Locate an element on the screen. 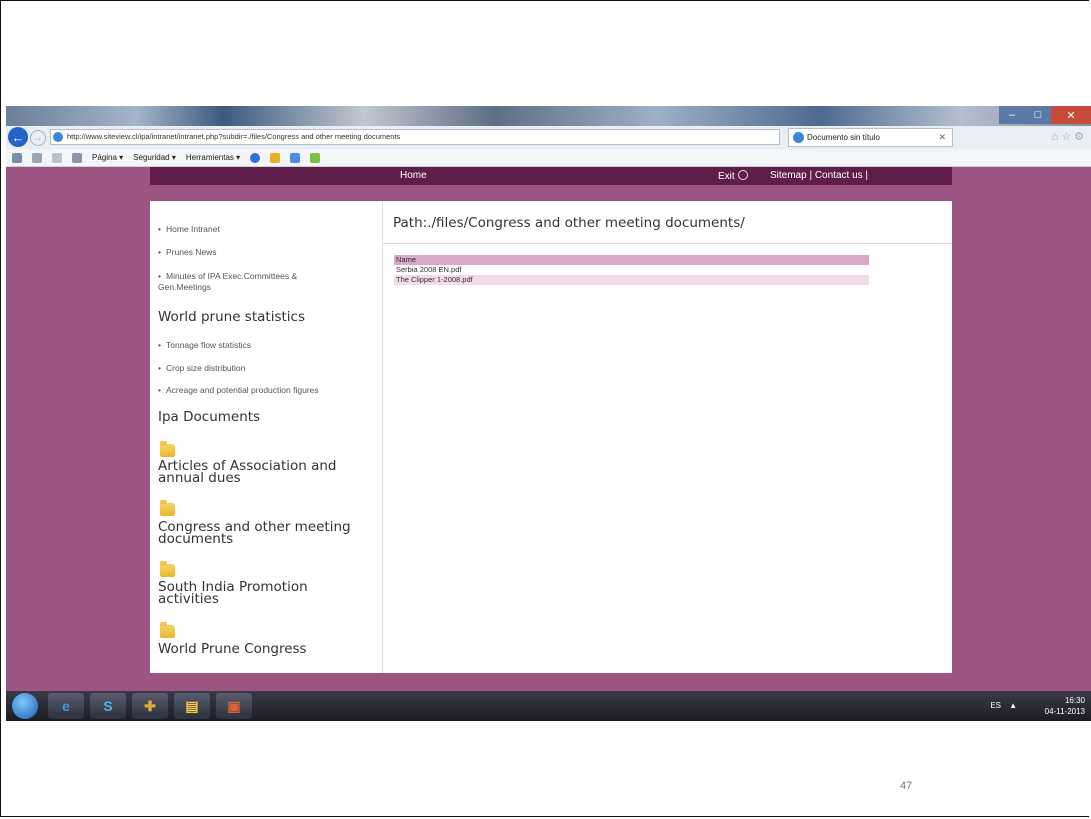  sidebar-link-label: Minutes of IPA Exec.Committees & is located at coordinates (231, 276).